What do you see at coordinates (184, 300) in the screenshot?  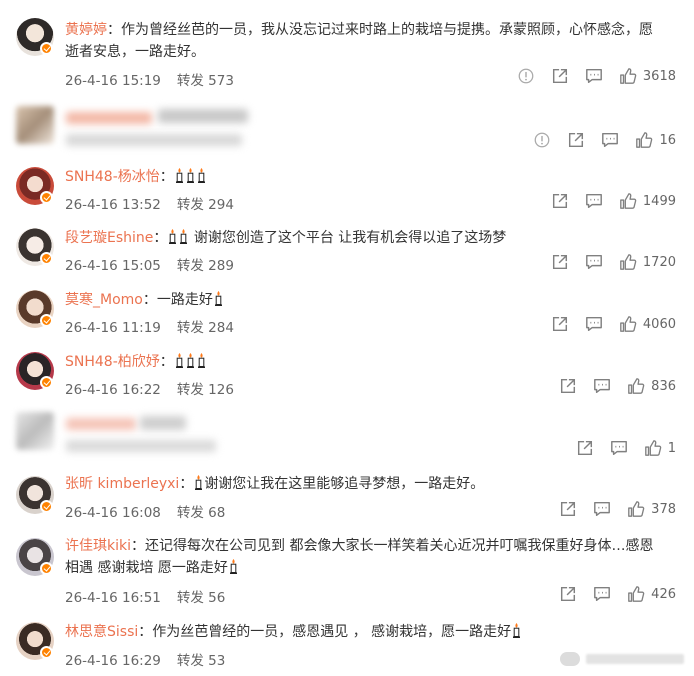 I see `comment-body: 一路走好` at bounding box center [184, 300].